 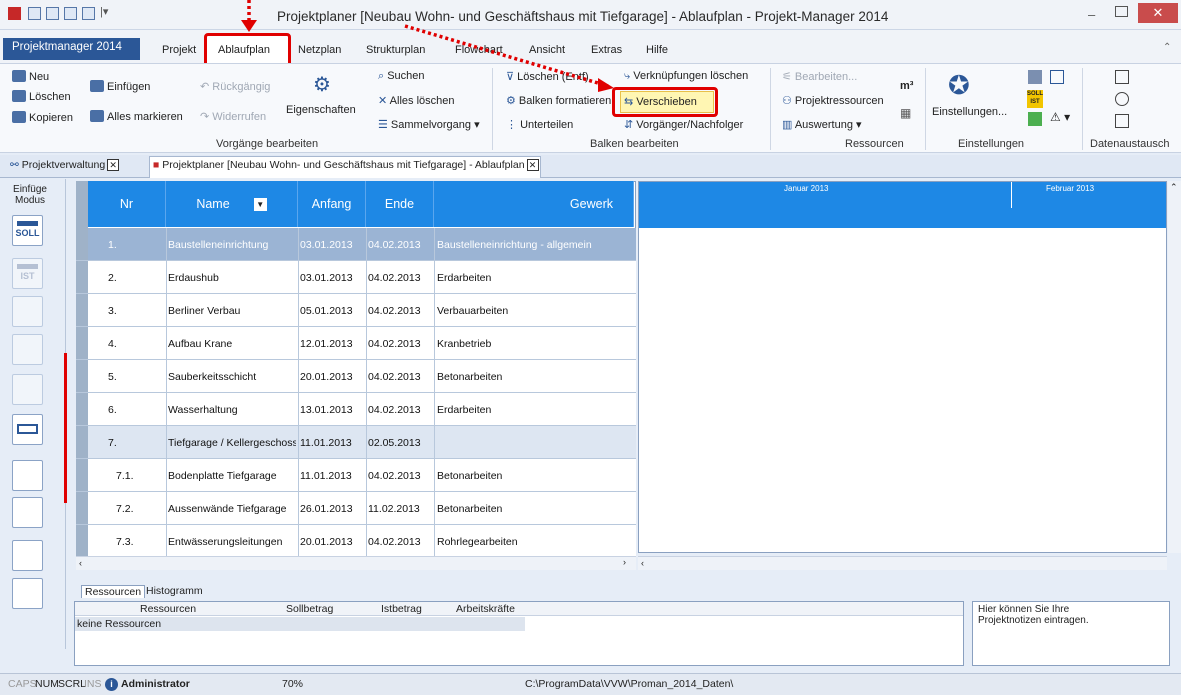 I want to click on m3-button: m³, so click(x=906, y=86).